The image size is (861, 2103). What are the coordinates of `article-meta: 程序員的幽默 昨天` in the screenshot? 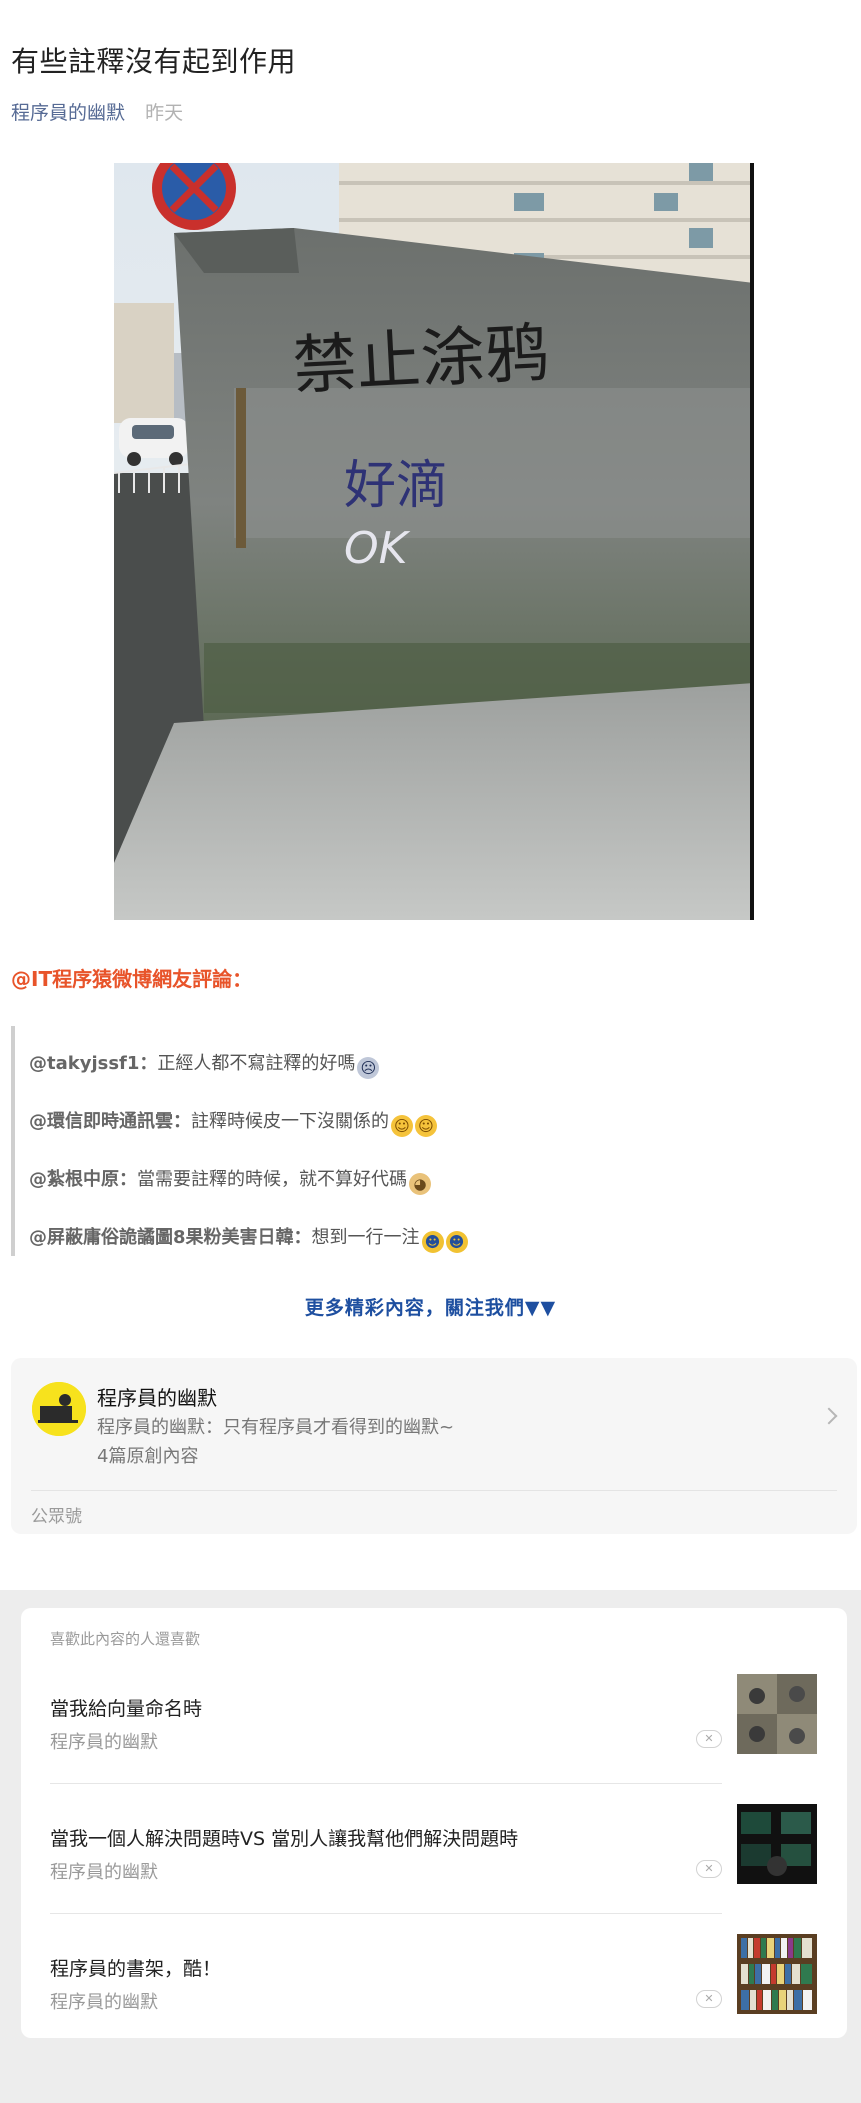 It's located at (97, 111).